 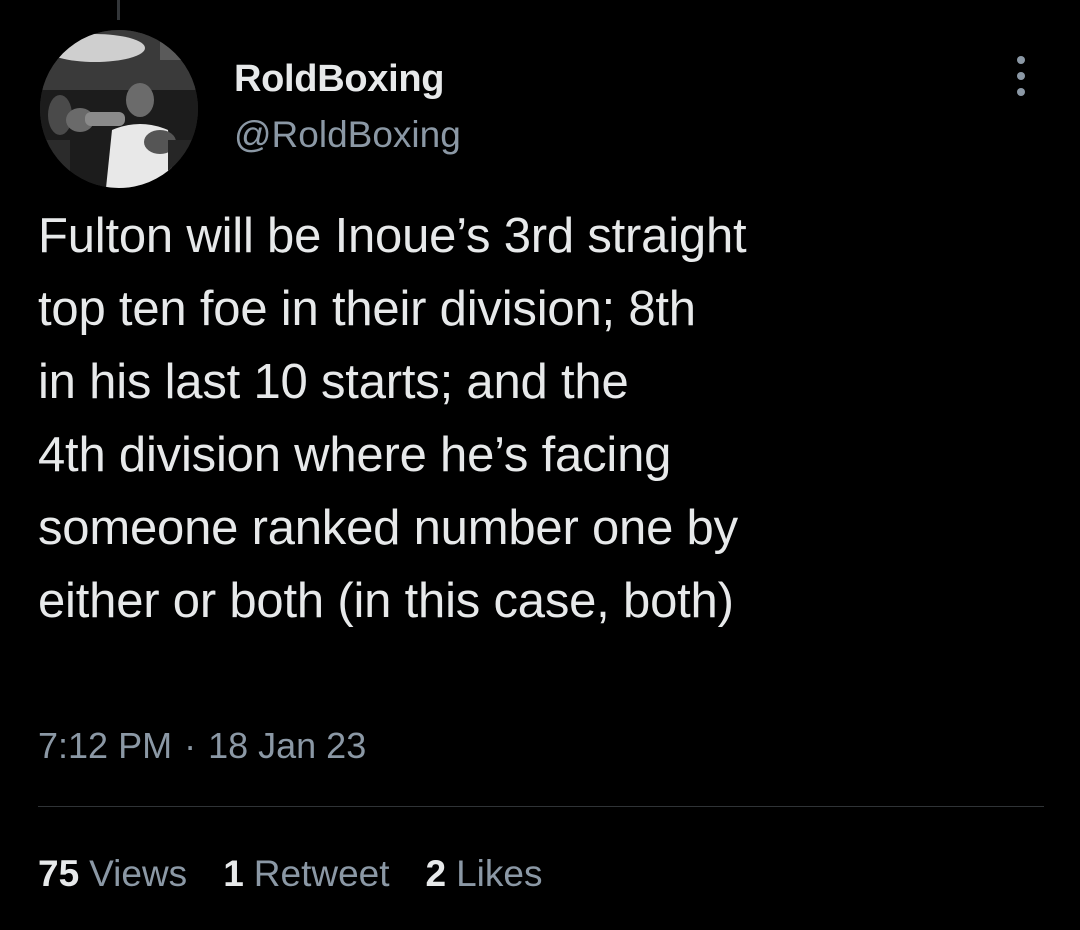 I want to click on views-label: Views, so click(x=138, y=873).